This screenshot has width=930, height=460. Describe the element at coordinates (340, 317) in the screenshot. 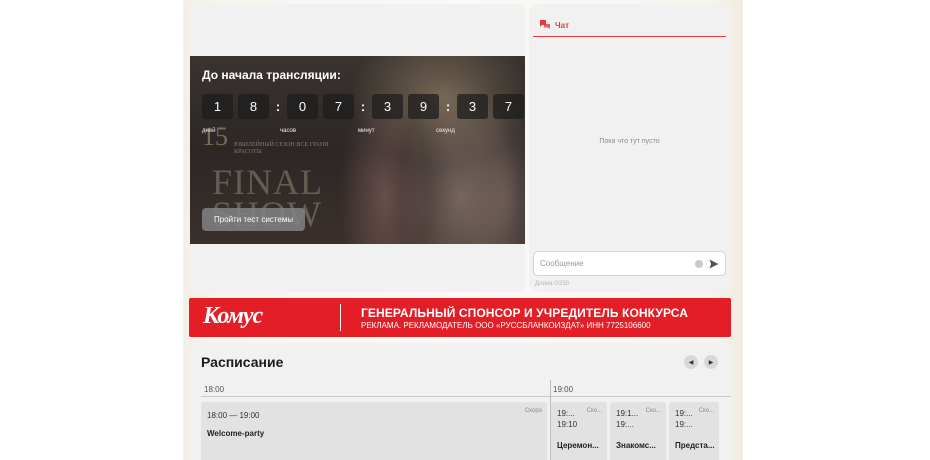

I see `banner-divider` at that location.